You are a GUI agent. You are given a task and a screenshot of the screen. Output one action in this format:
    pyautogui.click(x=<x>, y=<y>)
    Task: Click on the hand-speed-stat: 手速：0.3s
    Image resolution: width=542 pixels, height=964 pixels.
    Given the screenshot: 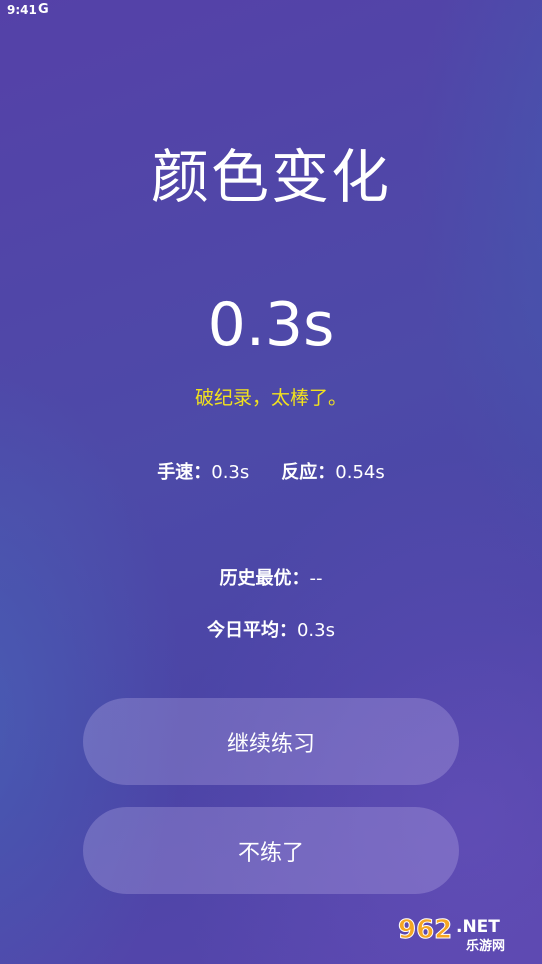 What is the action you would take?
    pyautogui.click(x=203, y=471)
    